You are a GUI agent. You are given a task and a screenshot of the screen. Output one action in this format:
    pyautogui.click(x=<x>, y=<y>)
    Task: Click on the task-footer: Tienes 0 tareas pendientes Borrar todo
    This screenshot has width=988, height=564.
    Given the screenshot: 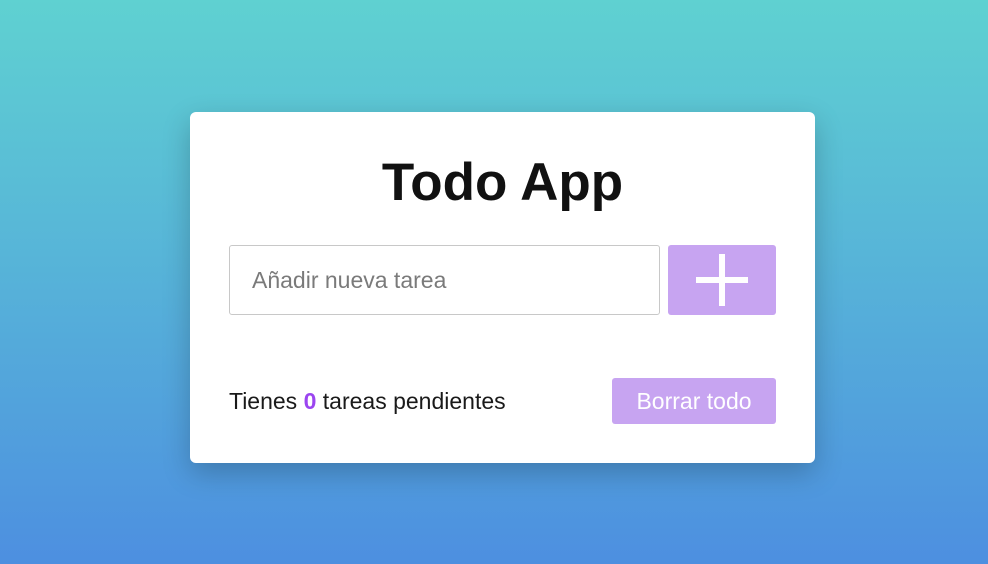 What is the action you would take?
    pyautogui.click(x=502, y=401)
    